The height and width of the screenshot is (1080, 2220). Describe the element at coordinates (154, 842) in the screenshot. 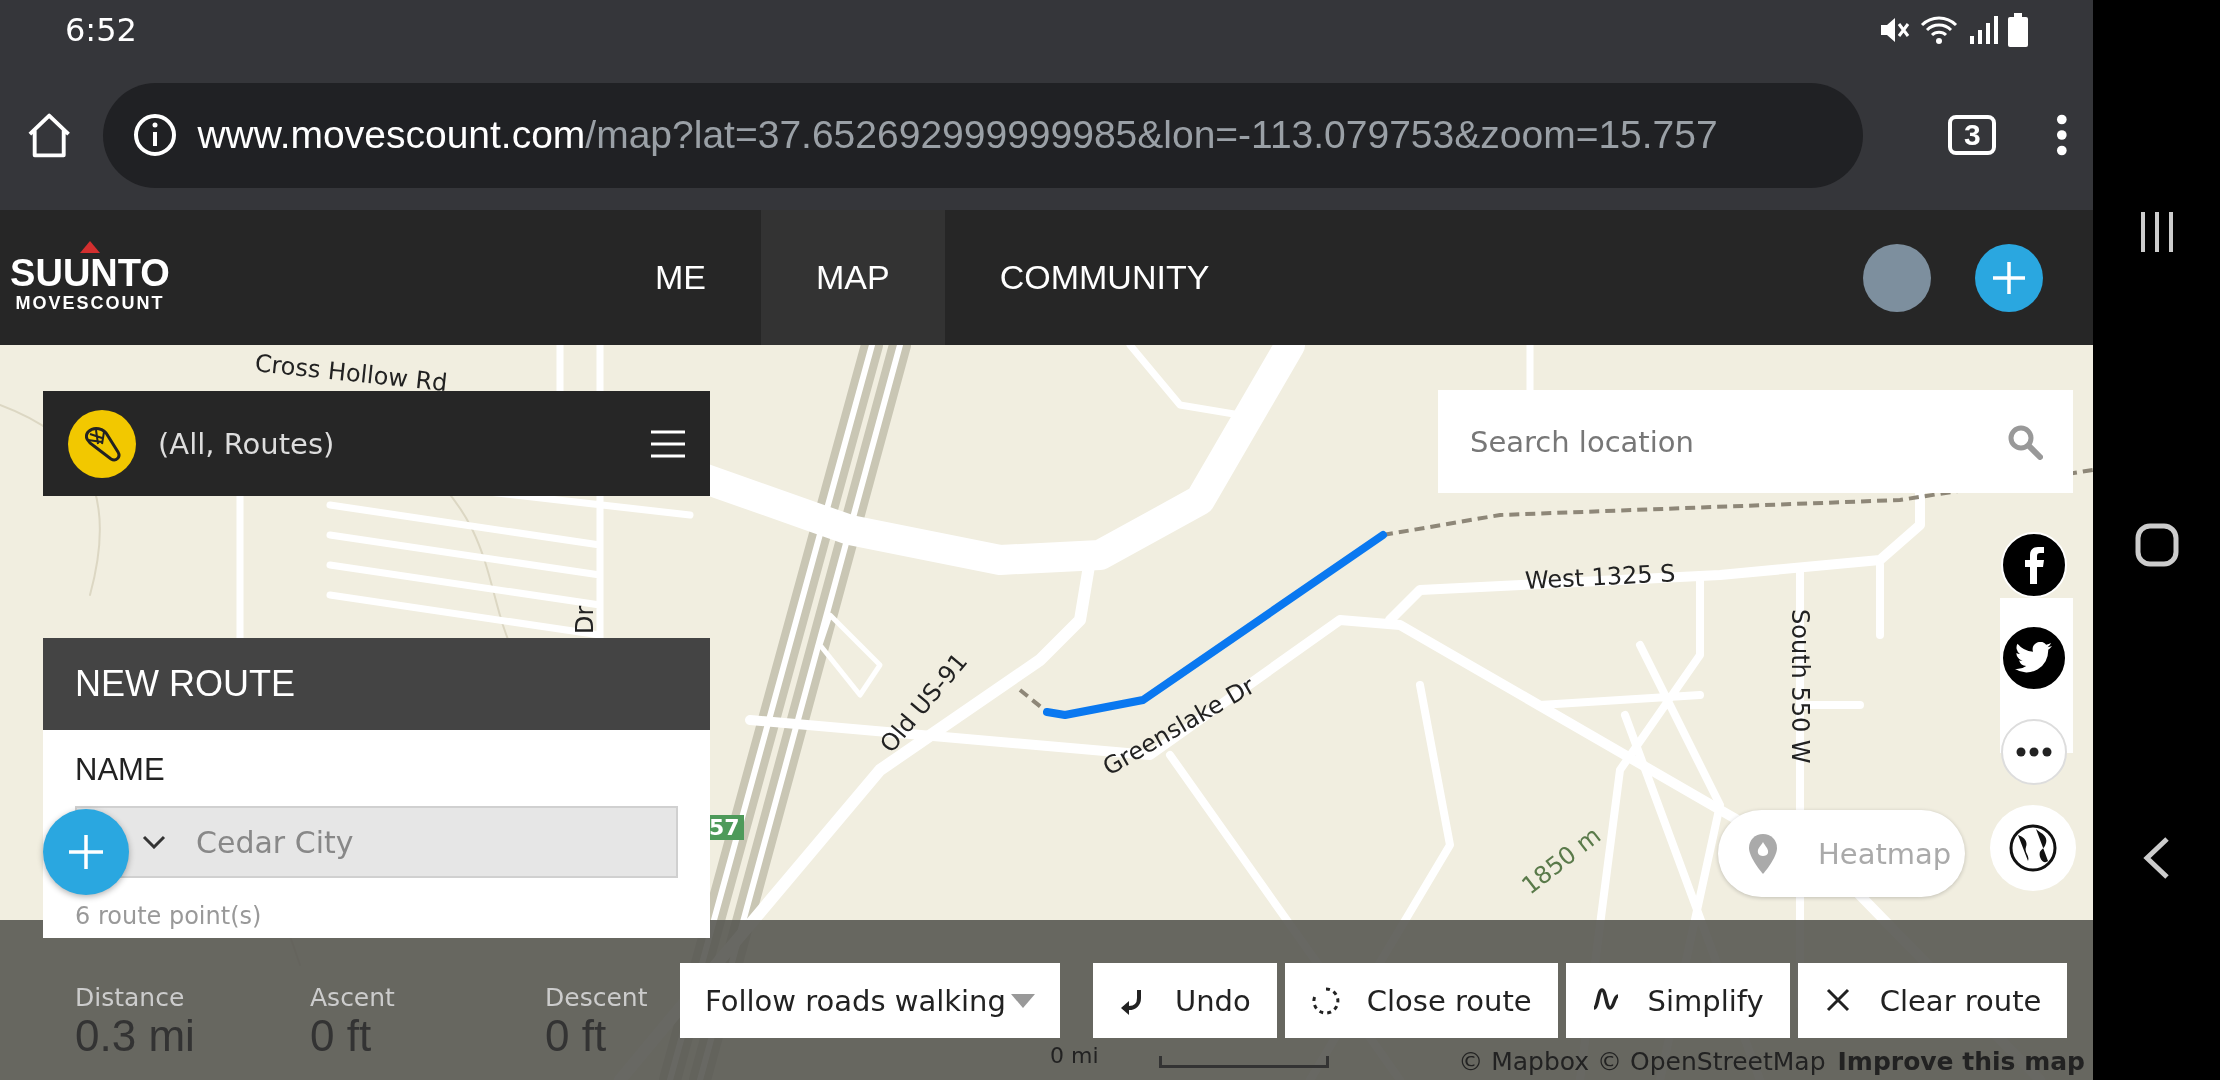

I see `chevron-icon` at that location.